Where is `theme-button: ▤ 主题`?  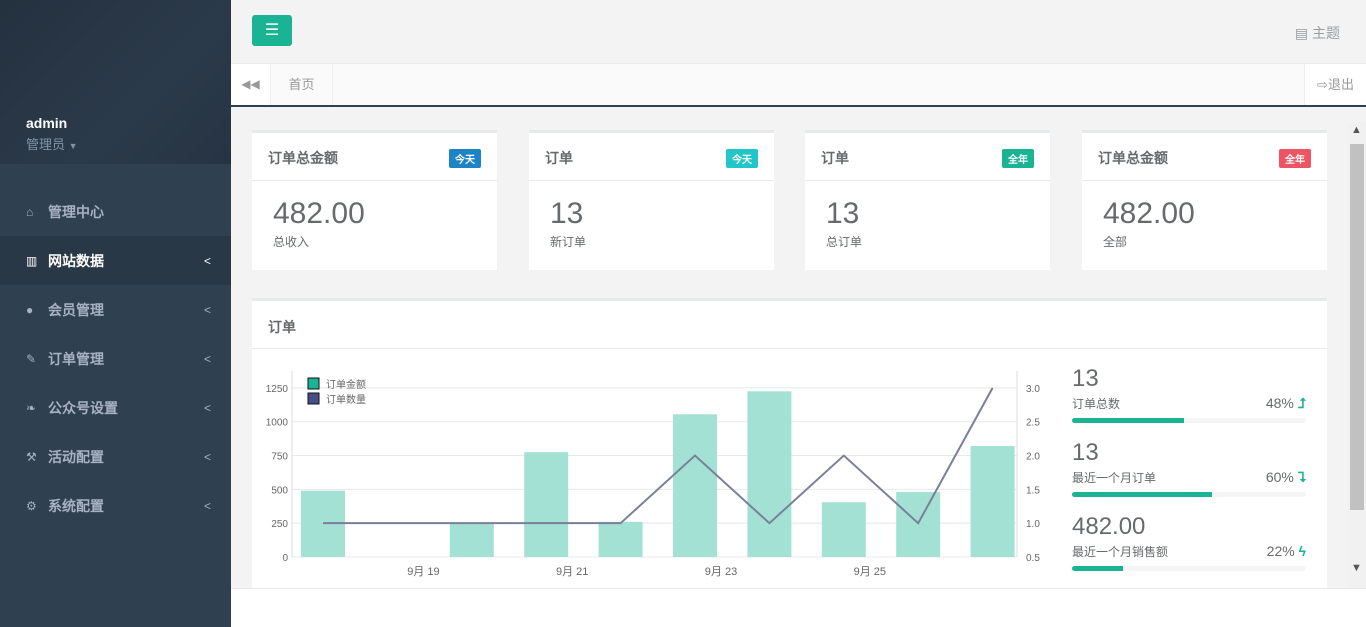 theme-button: ▤ 主题 is located at coordinates (1317, 33).